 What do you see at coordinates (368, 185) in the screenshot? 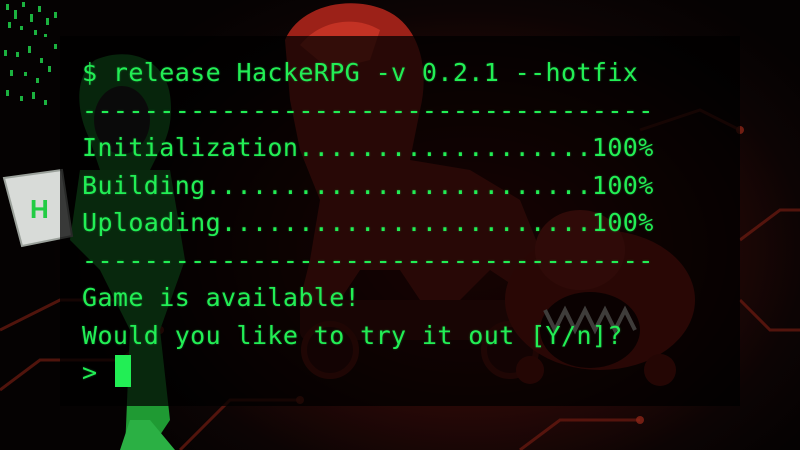
I see `step-building: Building.........................100%` at bounding box center [368, 185].